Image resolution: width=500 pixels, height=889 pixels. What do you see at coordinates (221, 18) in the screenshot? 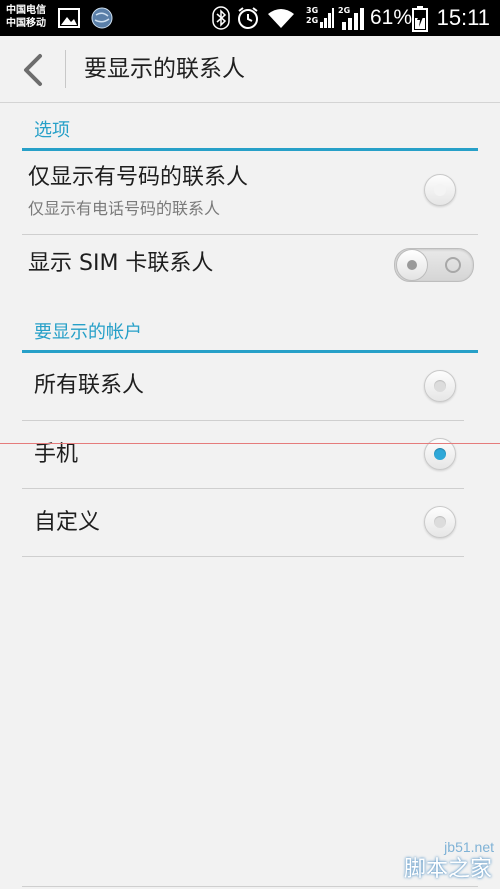
I see `bluetooth-icon` at bounding box center [221, 18].